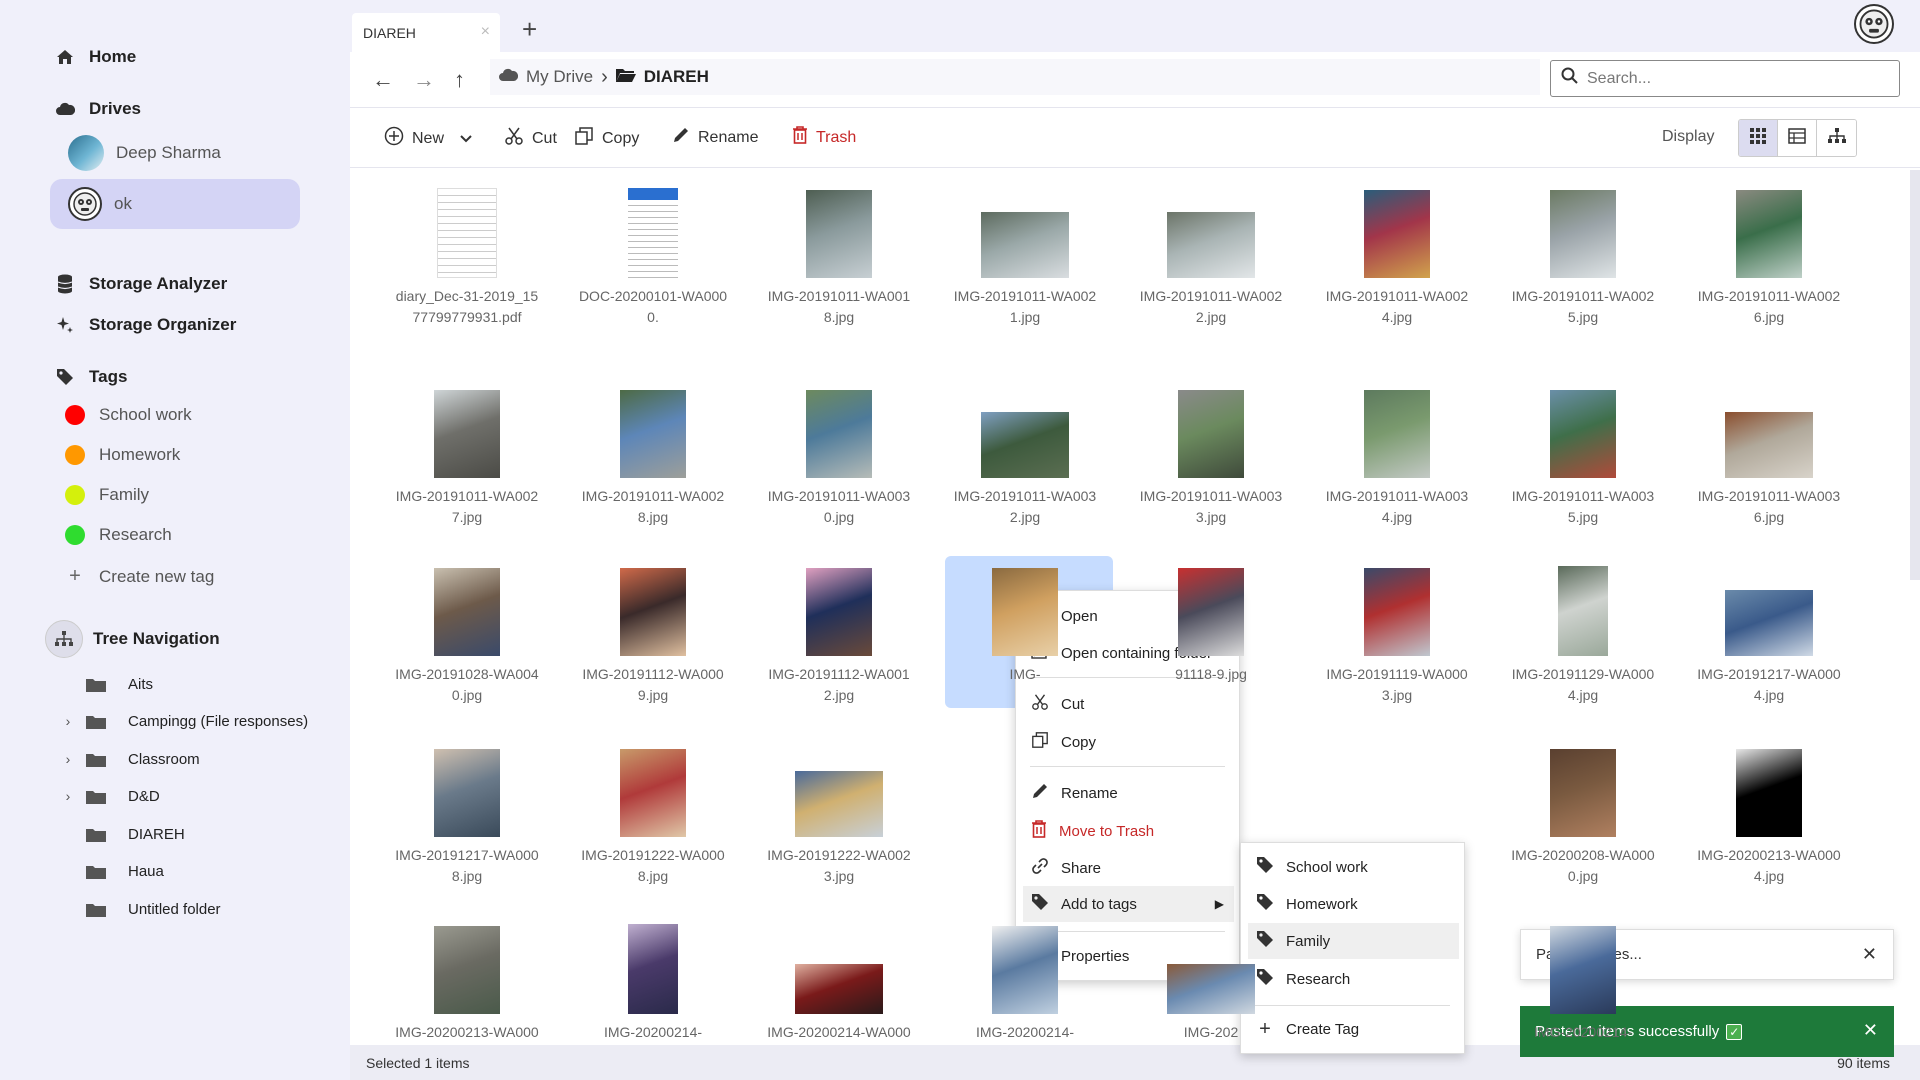 The height and width of the screenshot is (1080, 1920). Describe the element at coordinates (383, 80) in the screenshot. I see `back-arrow-icon: ←` at that location.